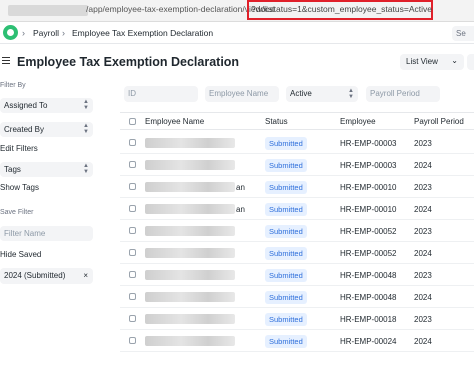 Image resolution: width=474 pixels, height=370 pixels. I want to click on table-row: Submitted HR-EMP-00024 2024, so click(297, 341).